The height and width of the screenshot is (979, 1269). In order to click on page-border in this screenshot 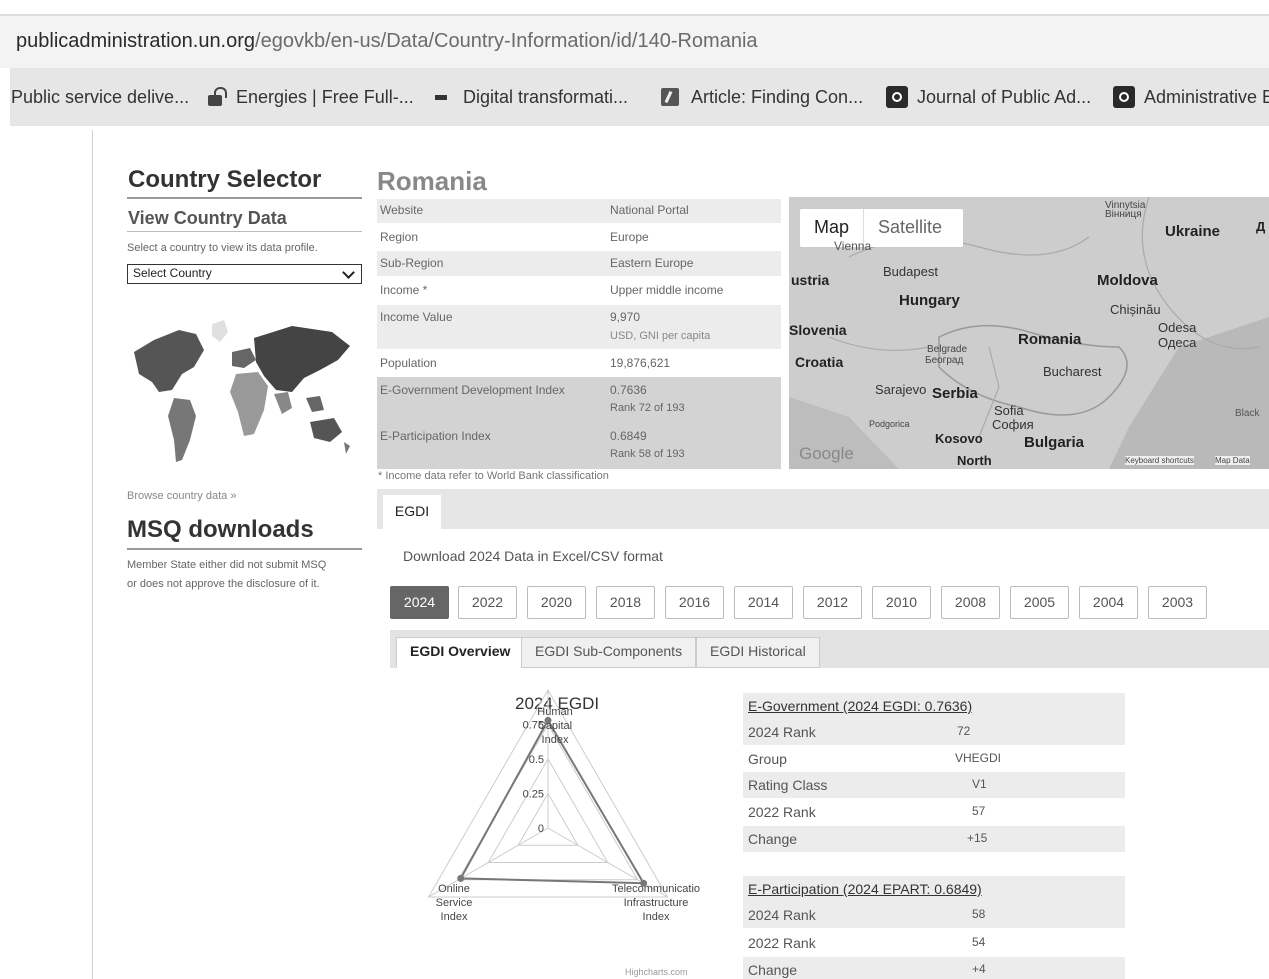, I will do `click(92, 554)`.